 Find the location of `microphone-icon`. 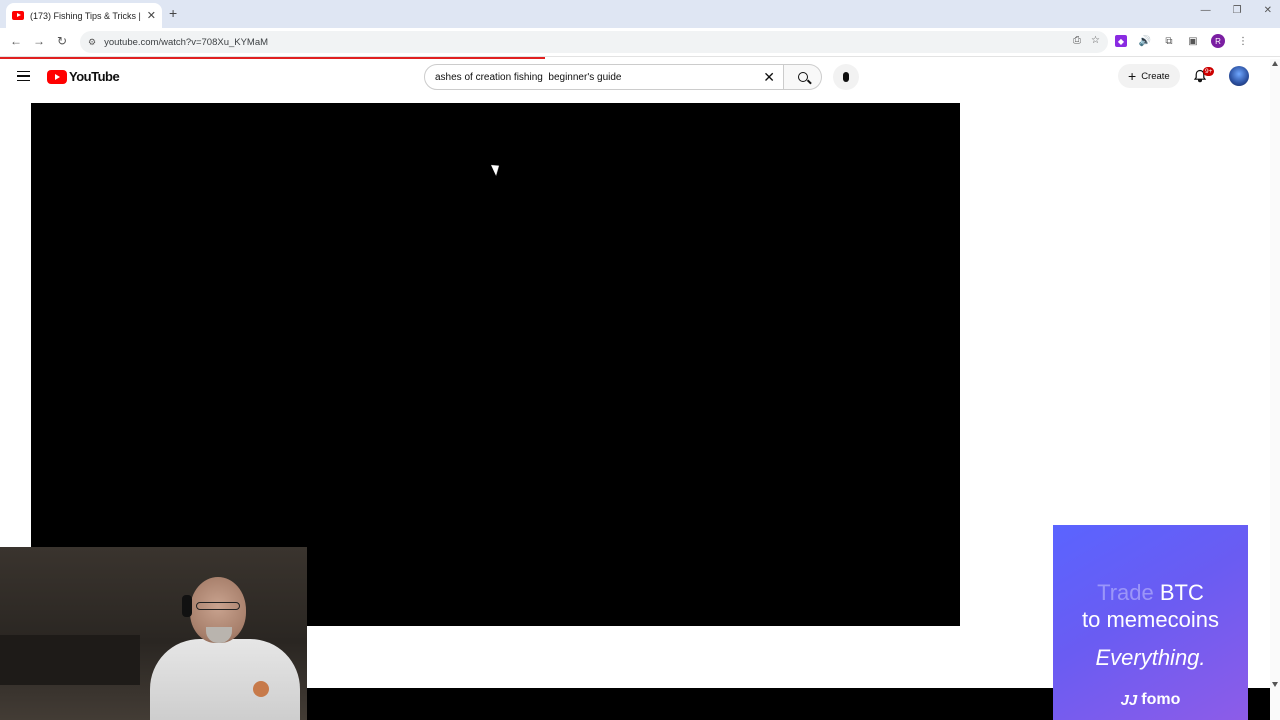

microphone-icon is located at coordinates (846, 77).